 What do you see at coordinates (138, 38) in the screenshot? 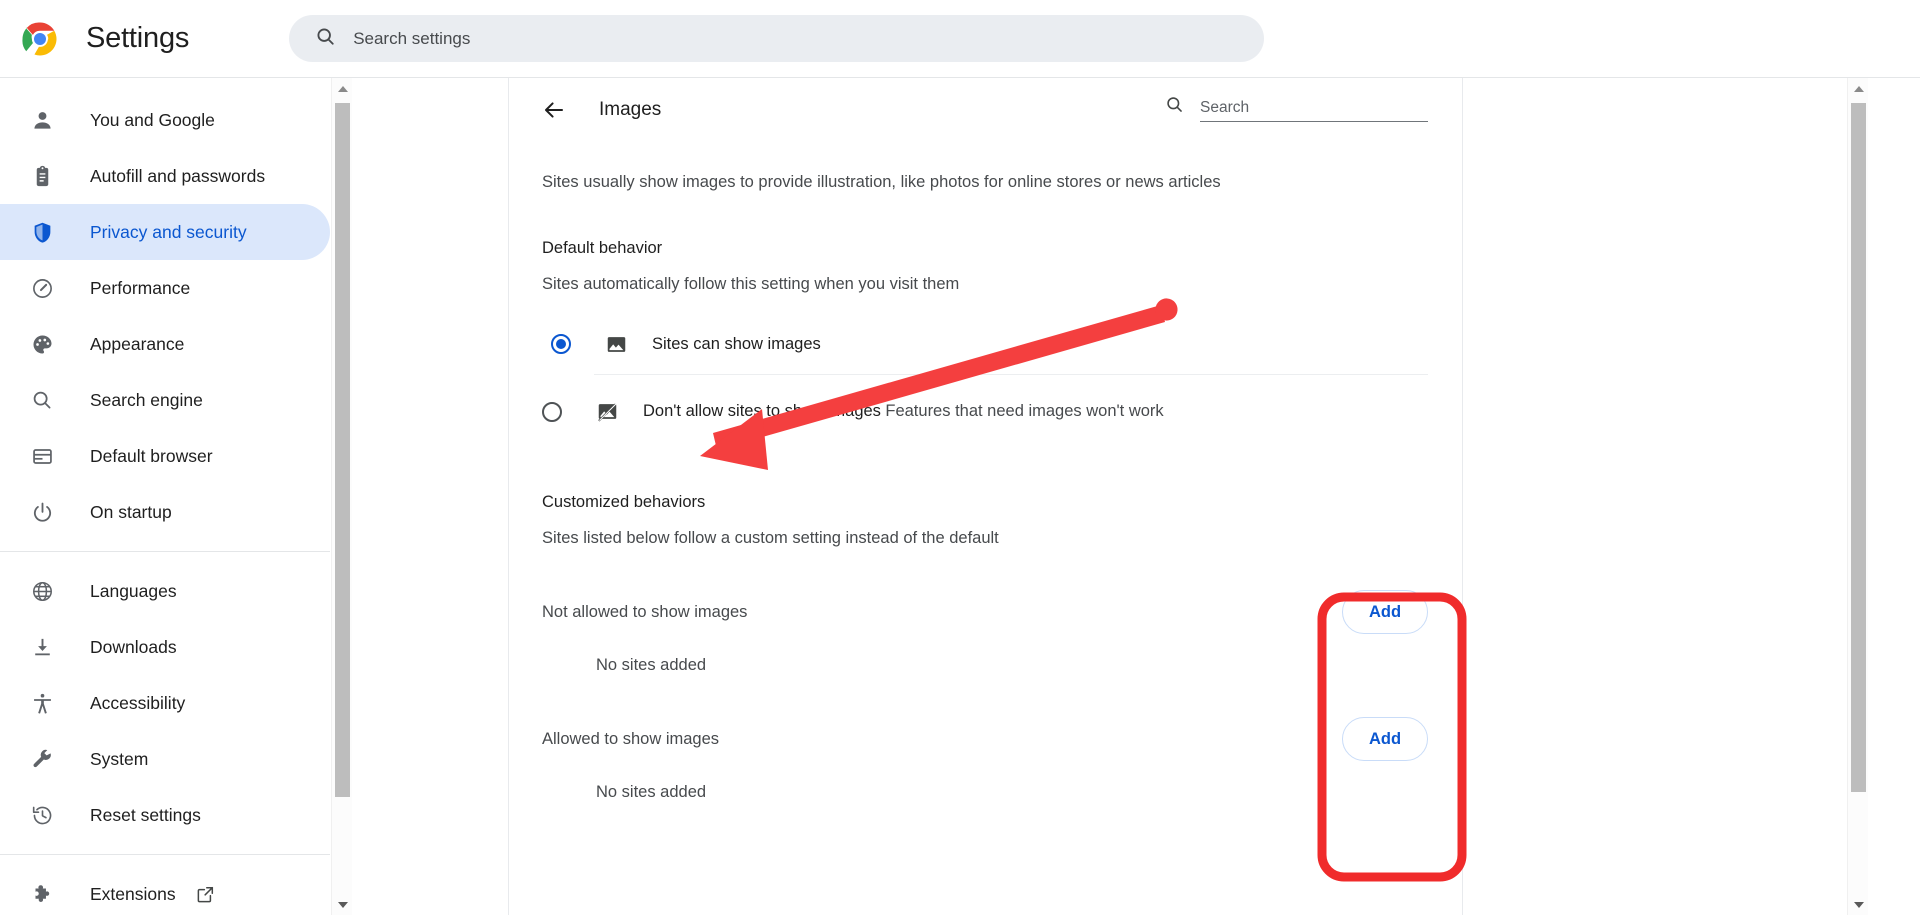
I see `page-title: Settings` at bounding box center [138, 38].